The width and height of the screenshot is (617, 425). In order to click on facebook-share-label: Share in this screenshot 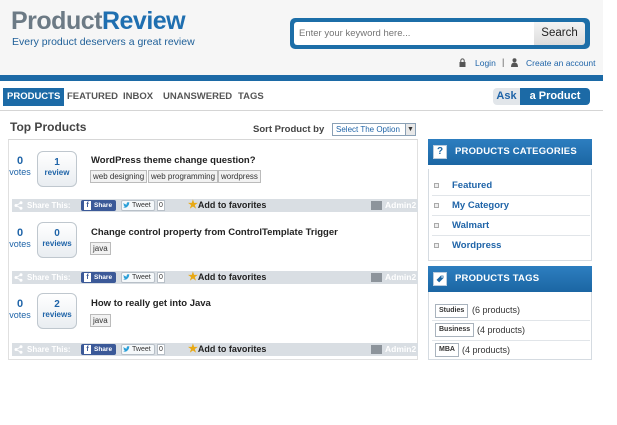, I will do `click(103, 277)`.